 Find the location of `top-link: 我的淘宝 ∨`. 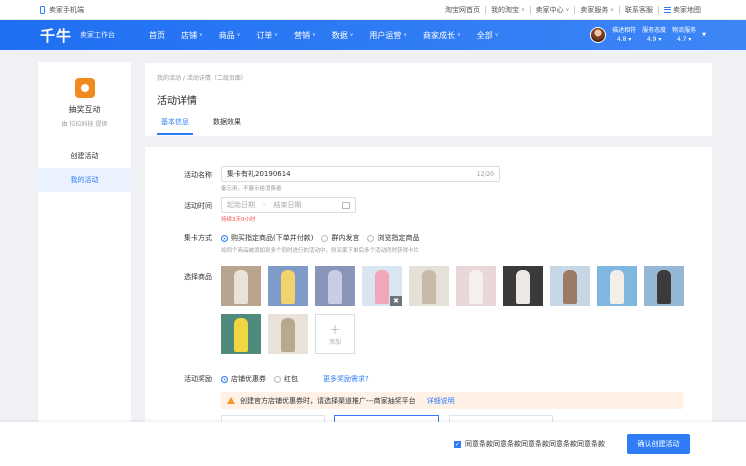

top-link: 我的淘宝 ∨ is located at coordinates (508, 10).